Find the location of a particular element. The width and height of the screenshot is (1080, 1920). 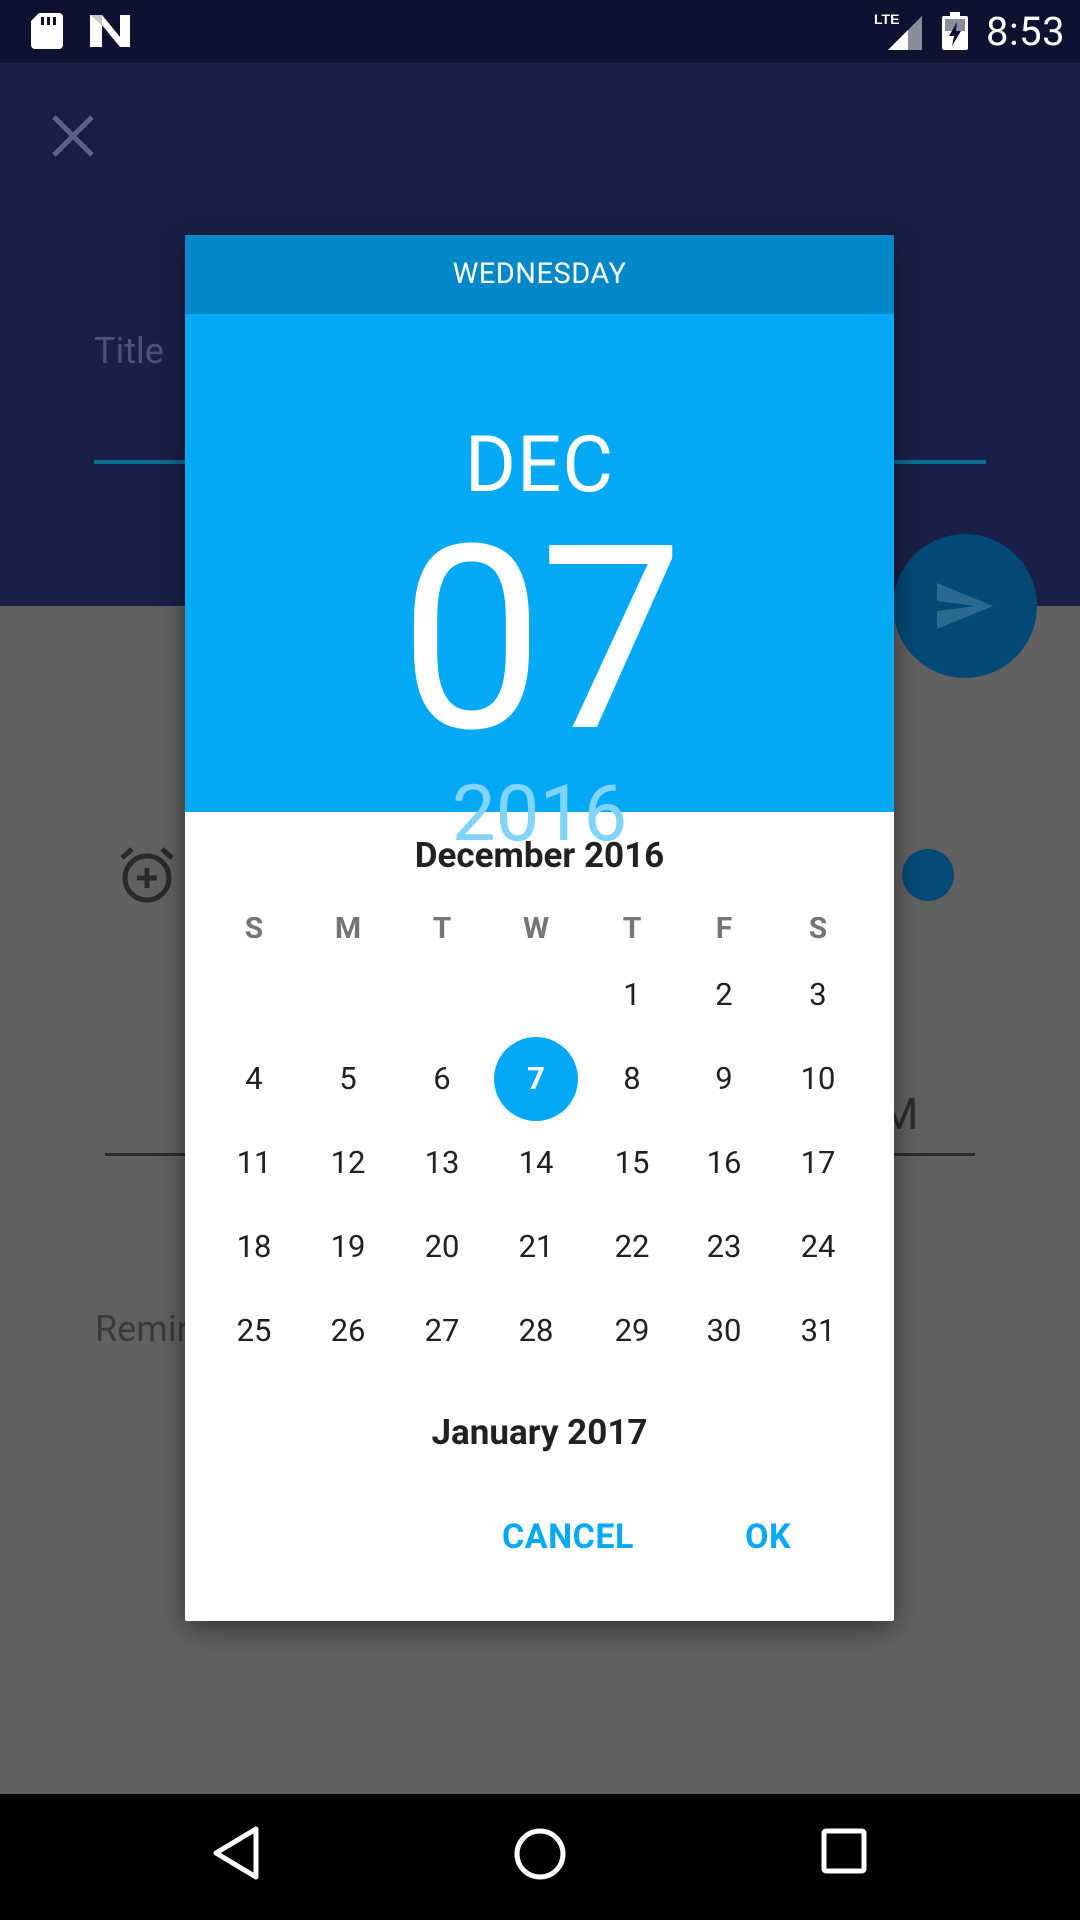

calendar-day: 2 is located at coordinates (724, 995).